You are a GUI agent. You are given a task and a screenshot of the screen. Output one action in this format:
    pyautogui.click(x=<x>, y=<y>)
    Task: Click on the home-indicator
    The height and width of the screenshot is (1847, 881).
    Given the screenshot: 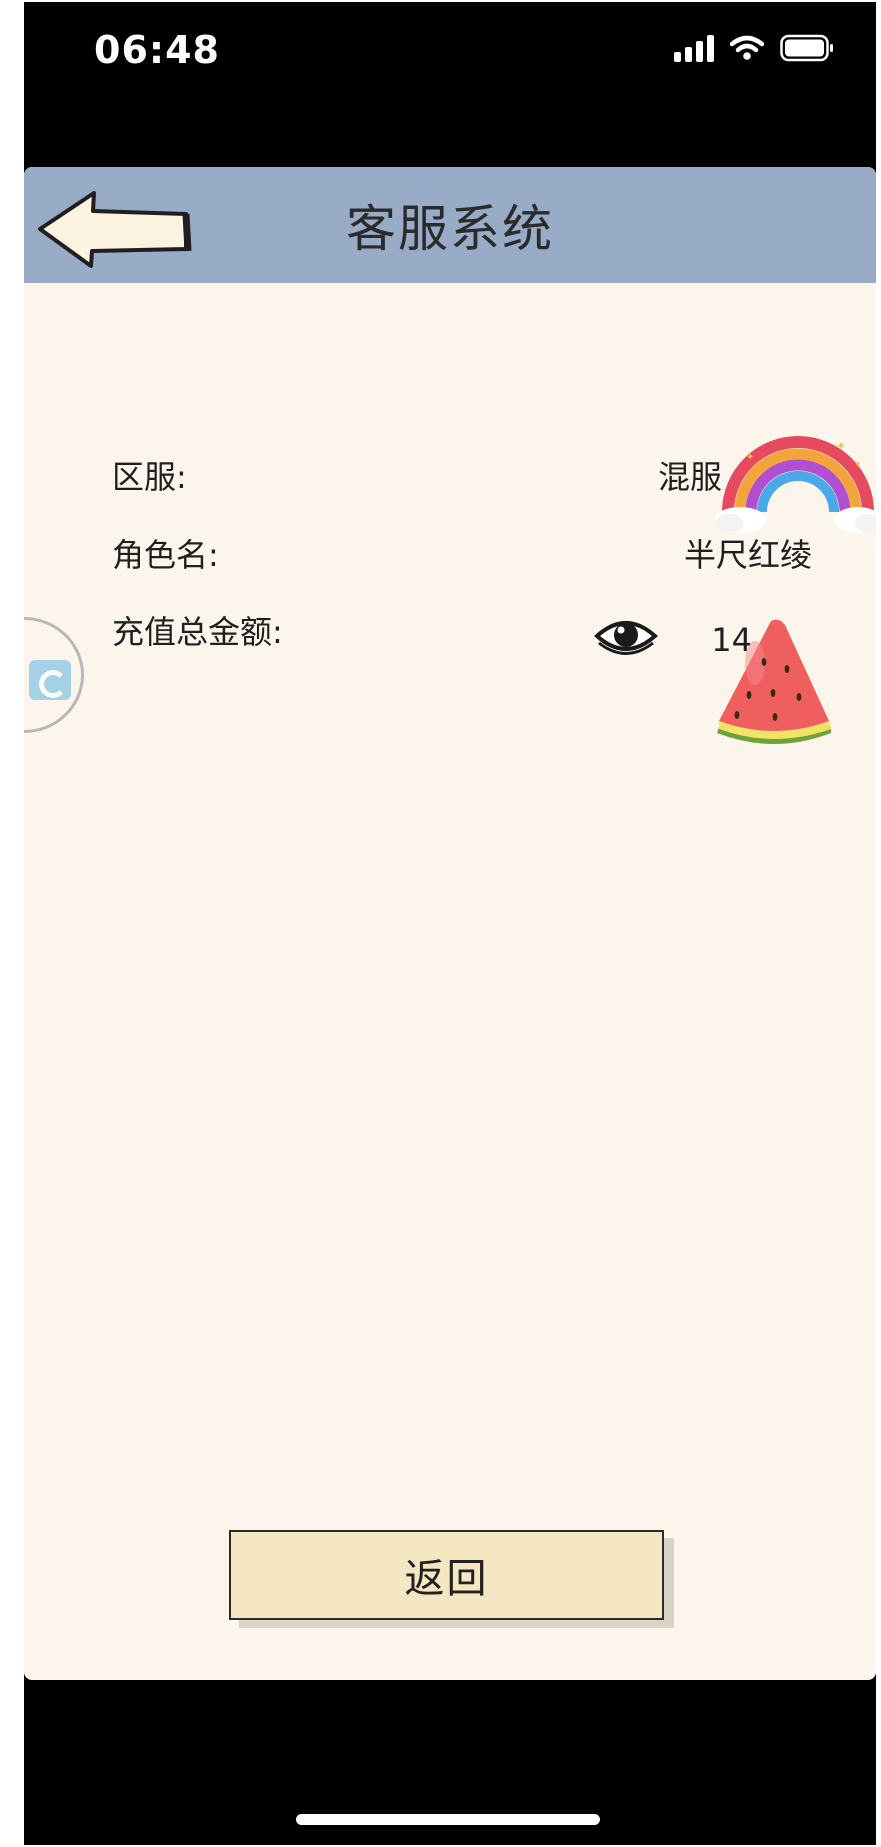 What is the action you would take?
    pyautogui.click(x=448, y=1819)
    